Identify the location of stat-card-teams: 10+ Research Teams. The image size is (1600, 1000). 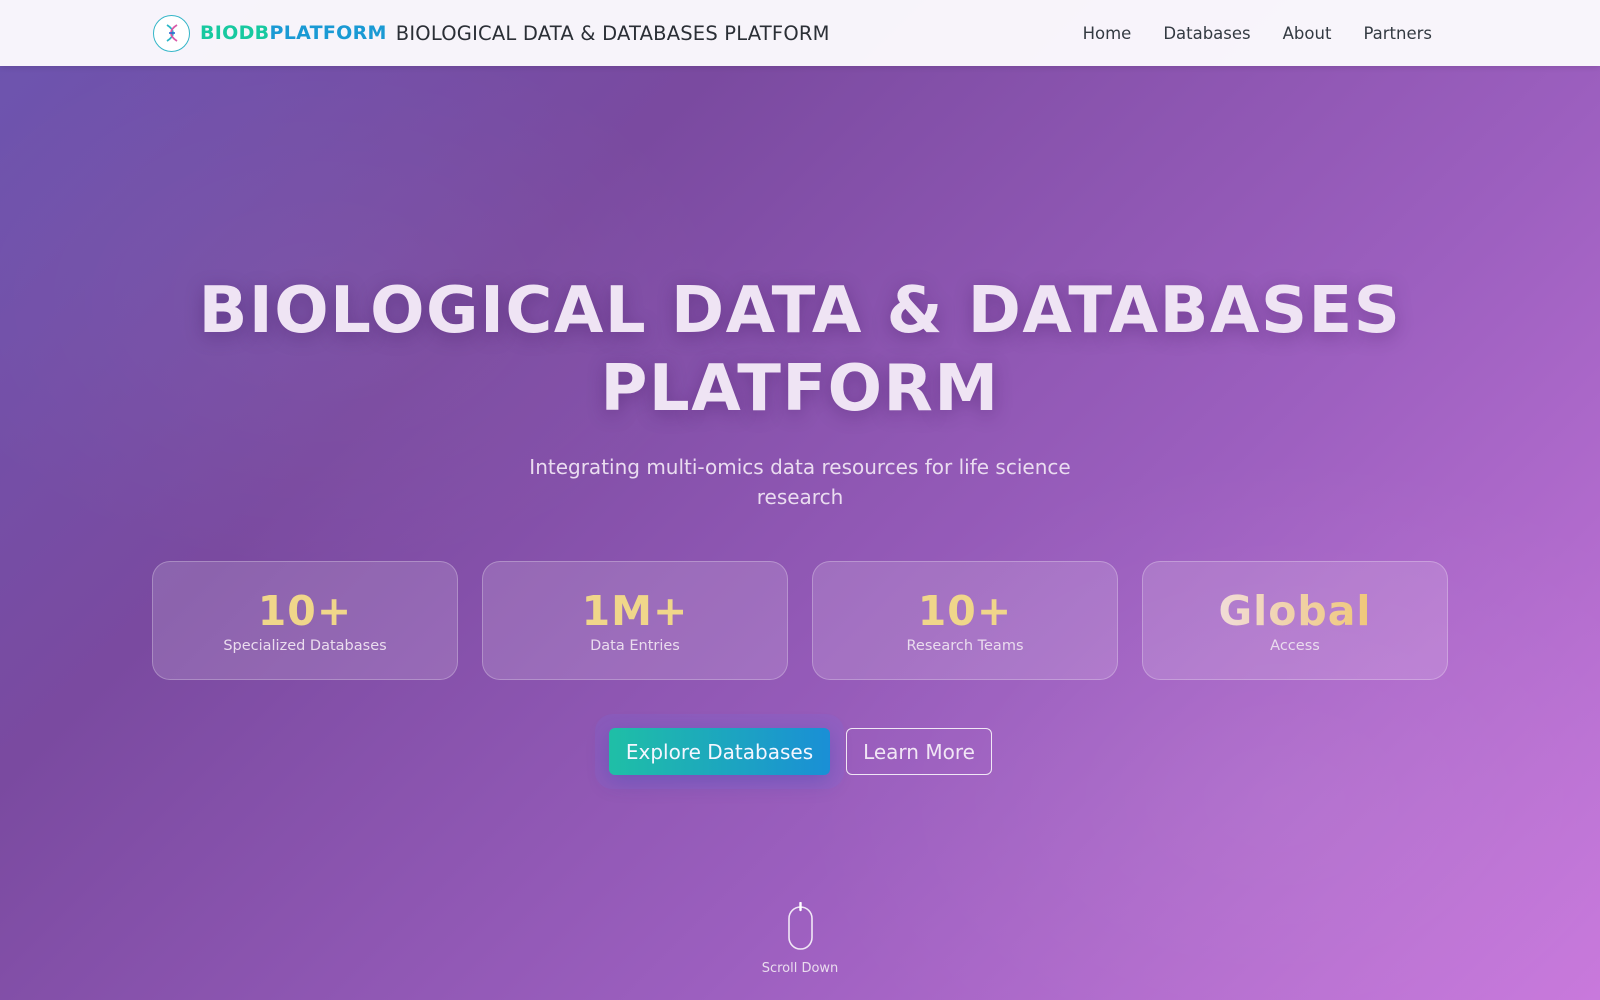
(965, 620).